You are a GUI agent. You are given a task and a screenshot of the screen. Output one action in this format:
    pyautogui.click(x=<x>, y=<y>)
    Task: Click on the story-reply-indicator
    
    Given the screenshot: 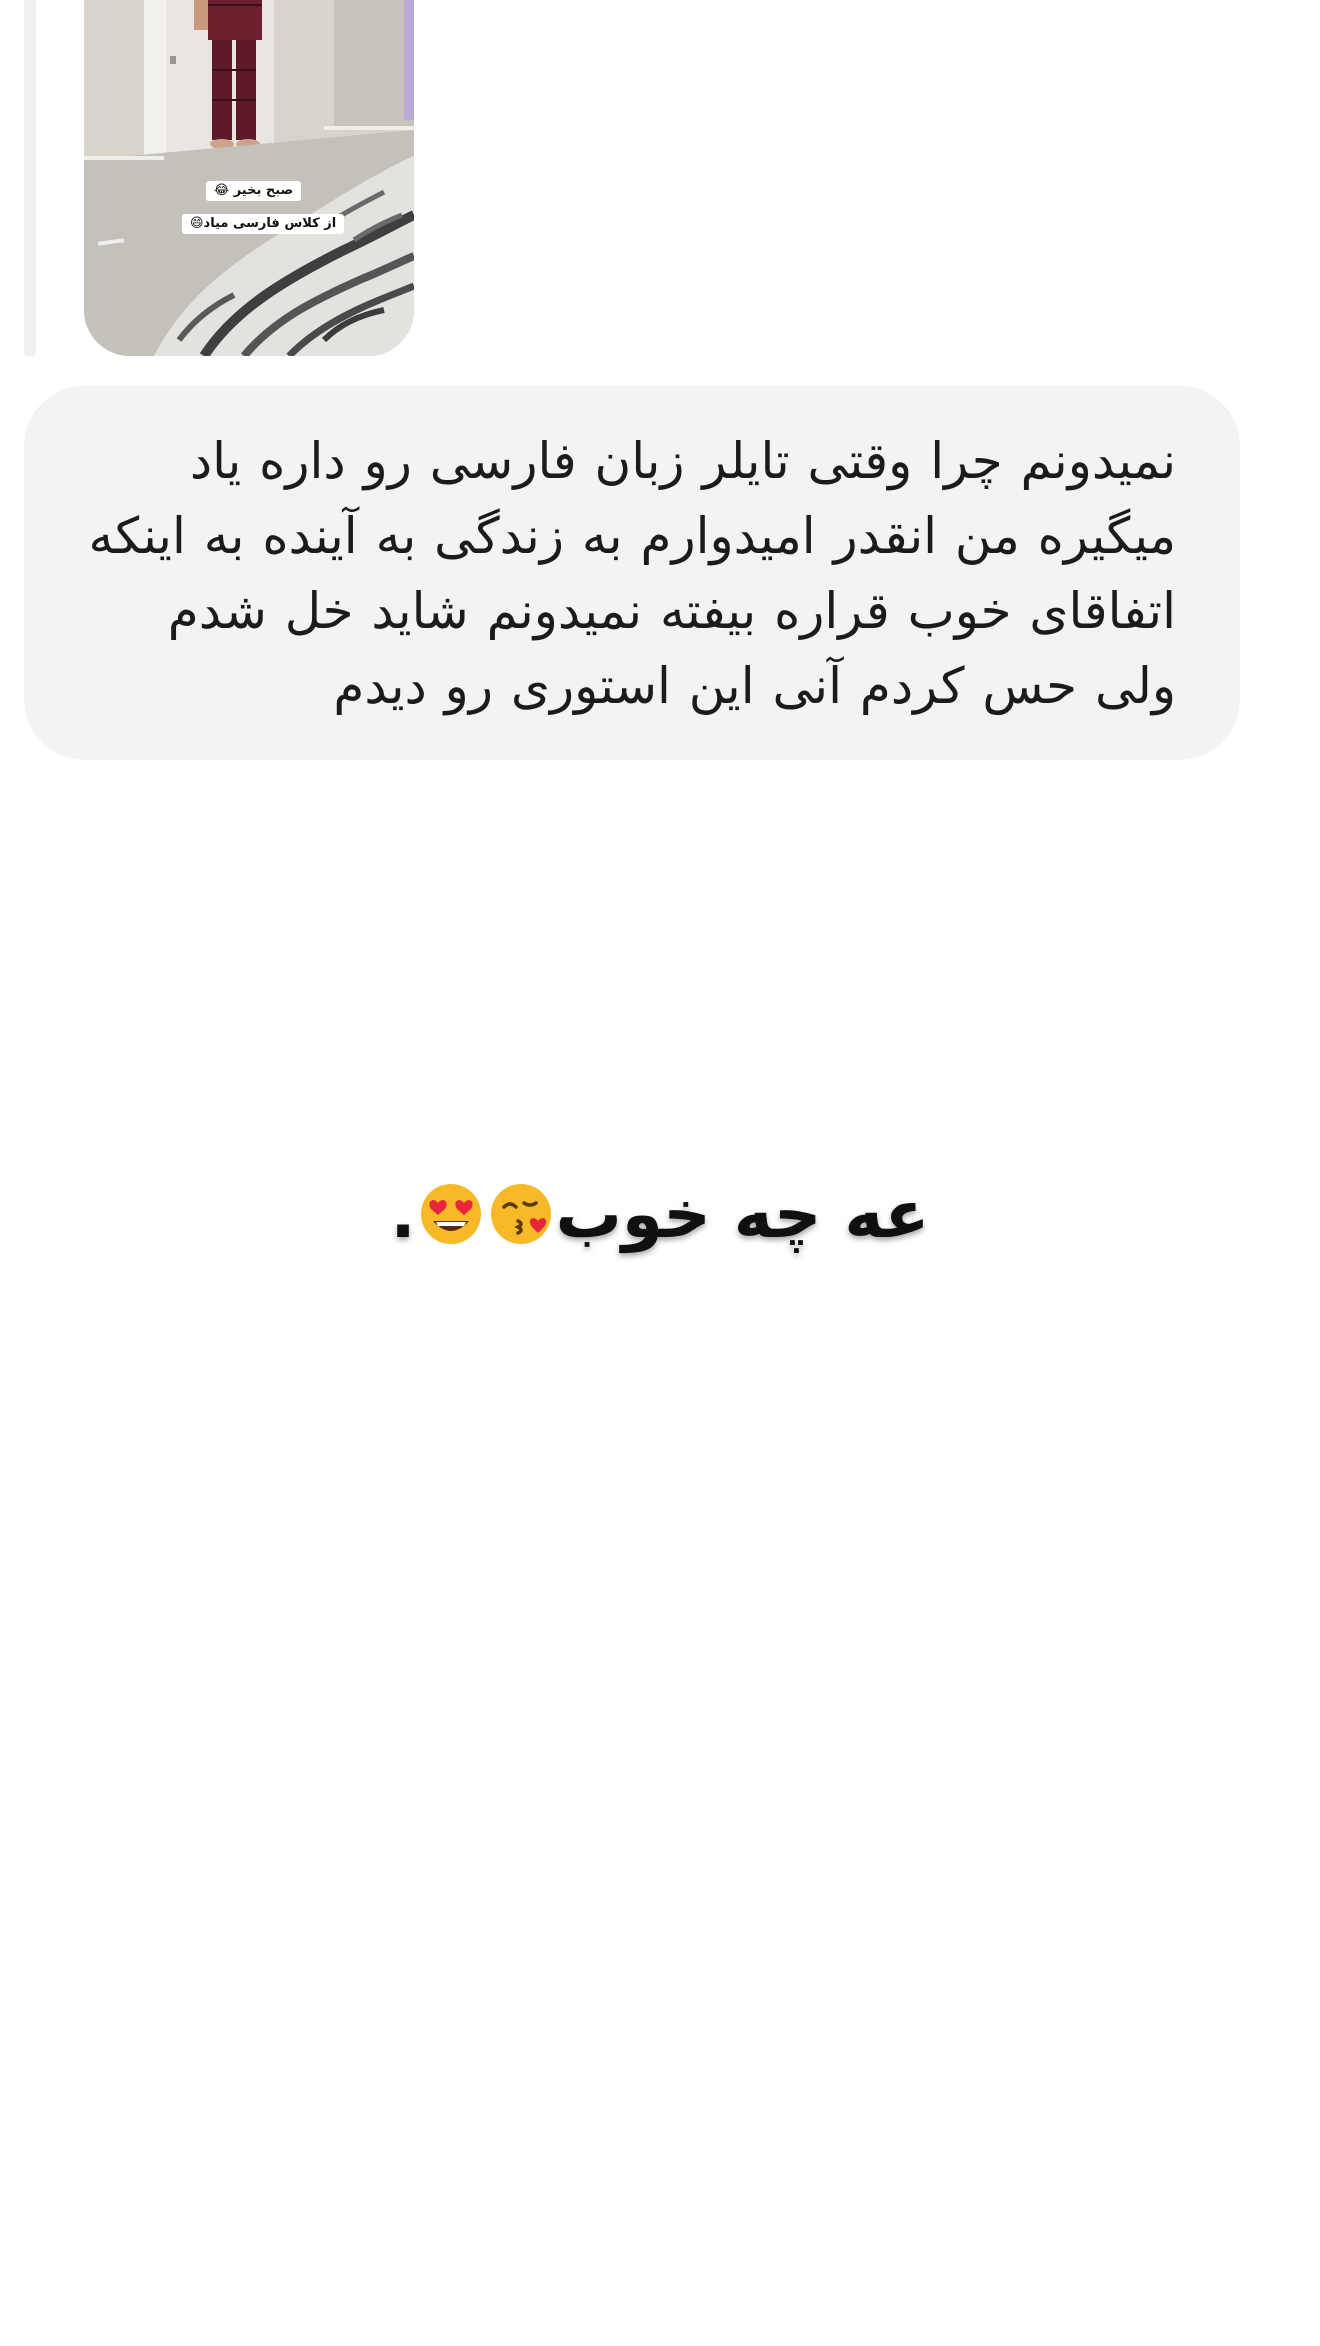 What is the action you would take?
    pyautogui.click(x=30, y=178)
    